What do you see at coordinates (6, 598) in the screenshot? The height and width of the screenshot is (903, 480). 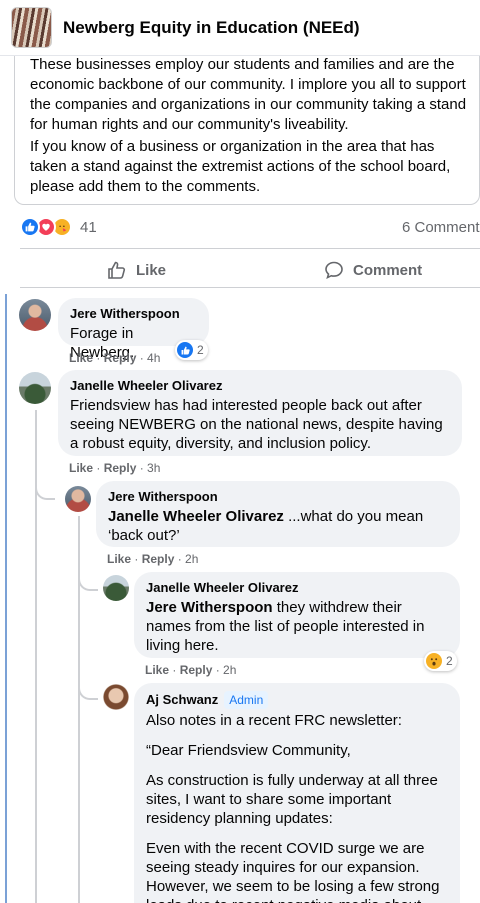 I see `focus-indicator` at bounding box center [6, 598].